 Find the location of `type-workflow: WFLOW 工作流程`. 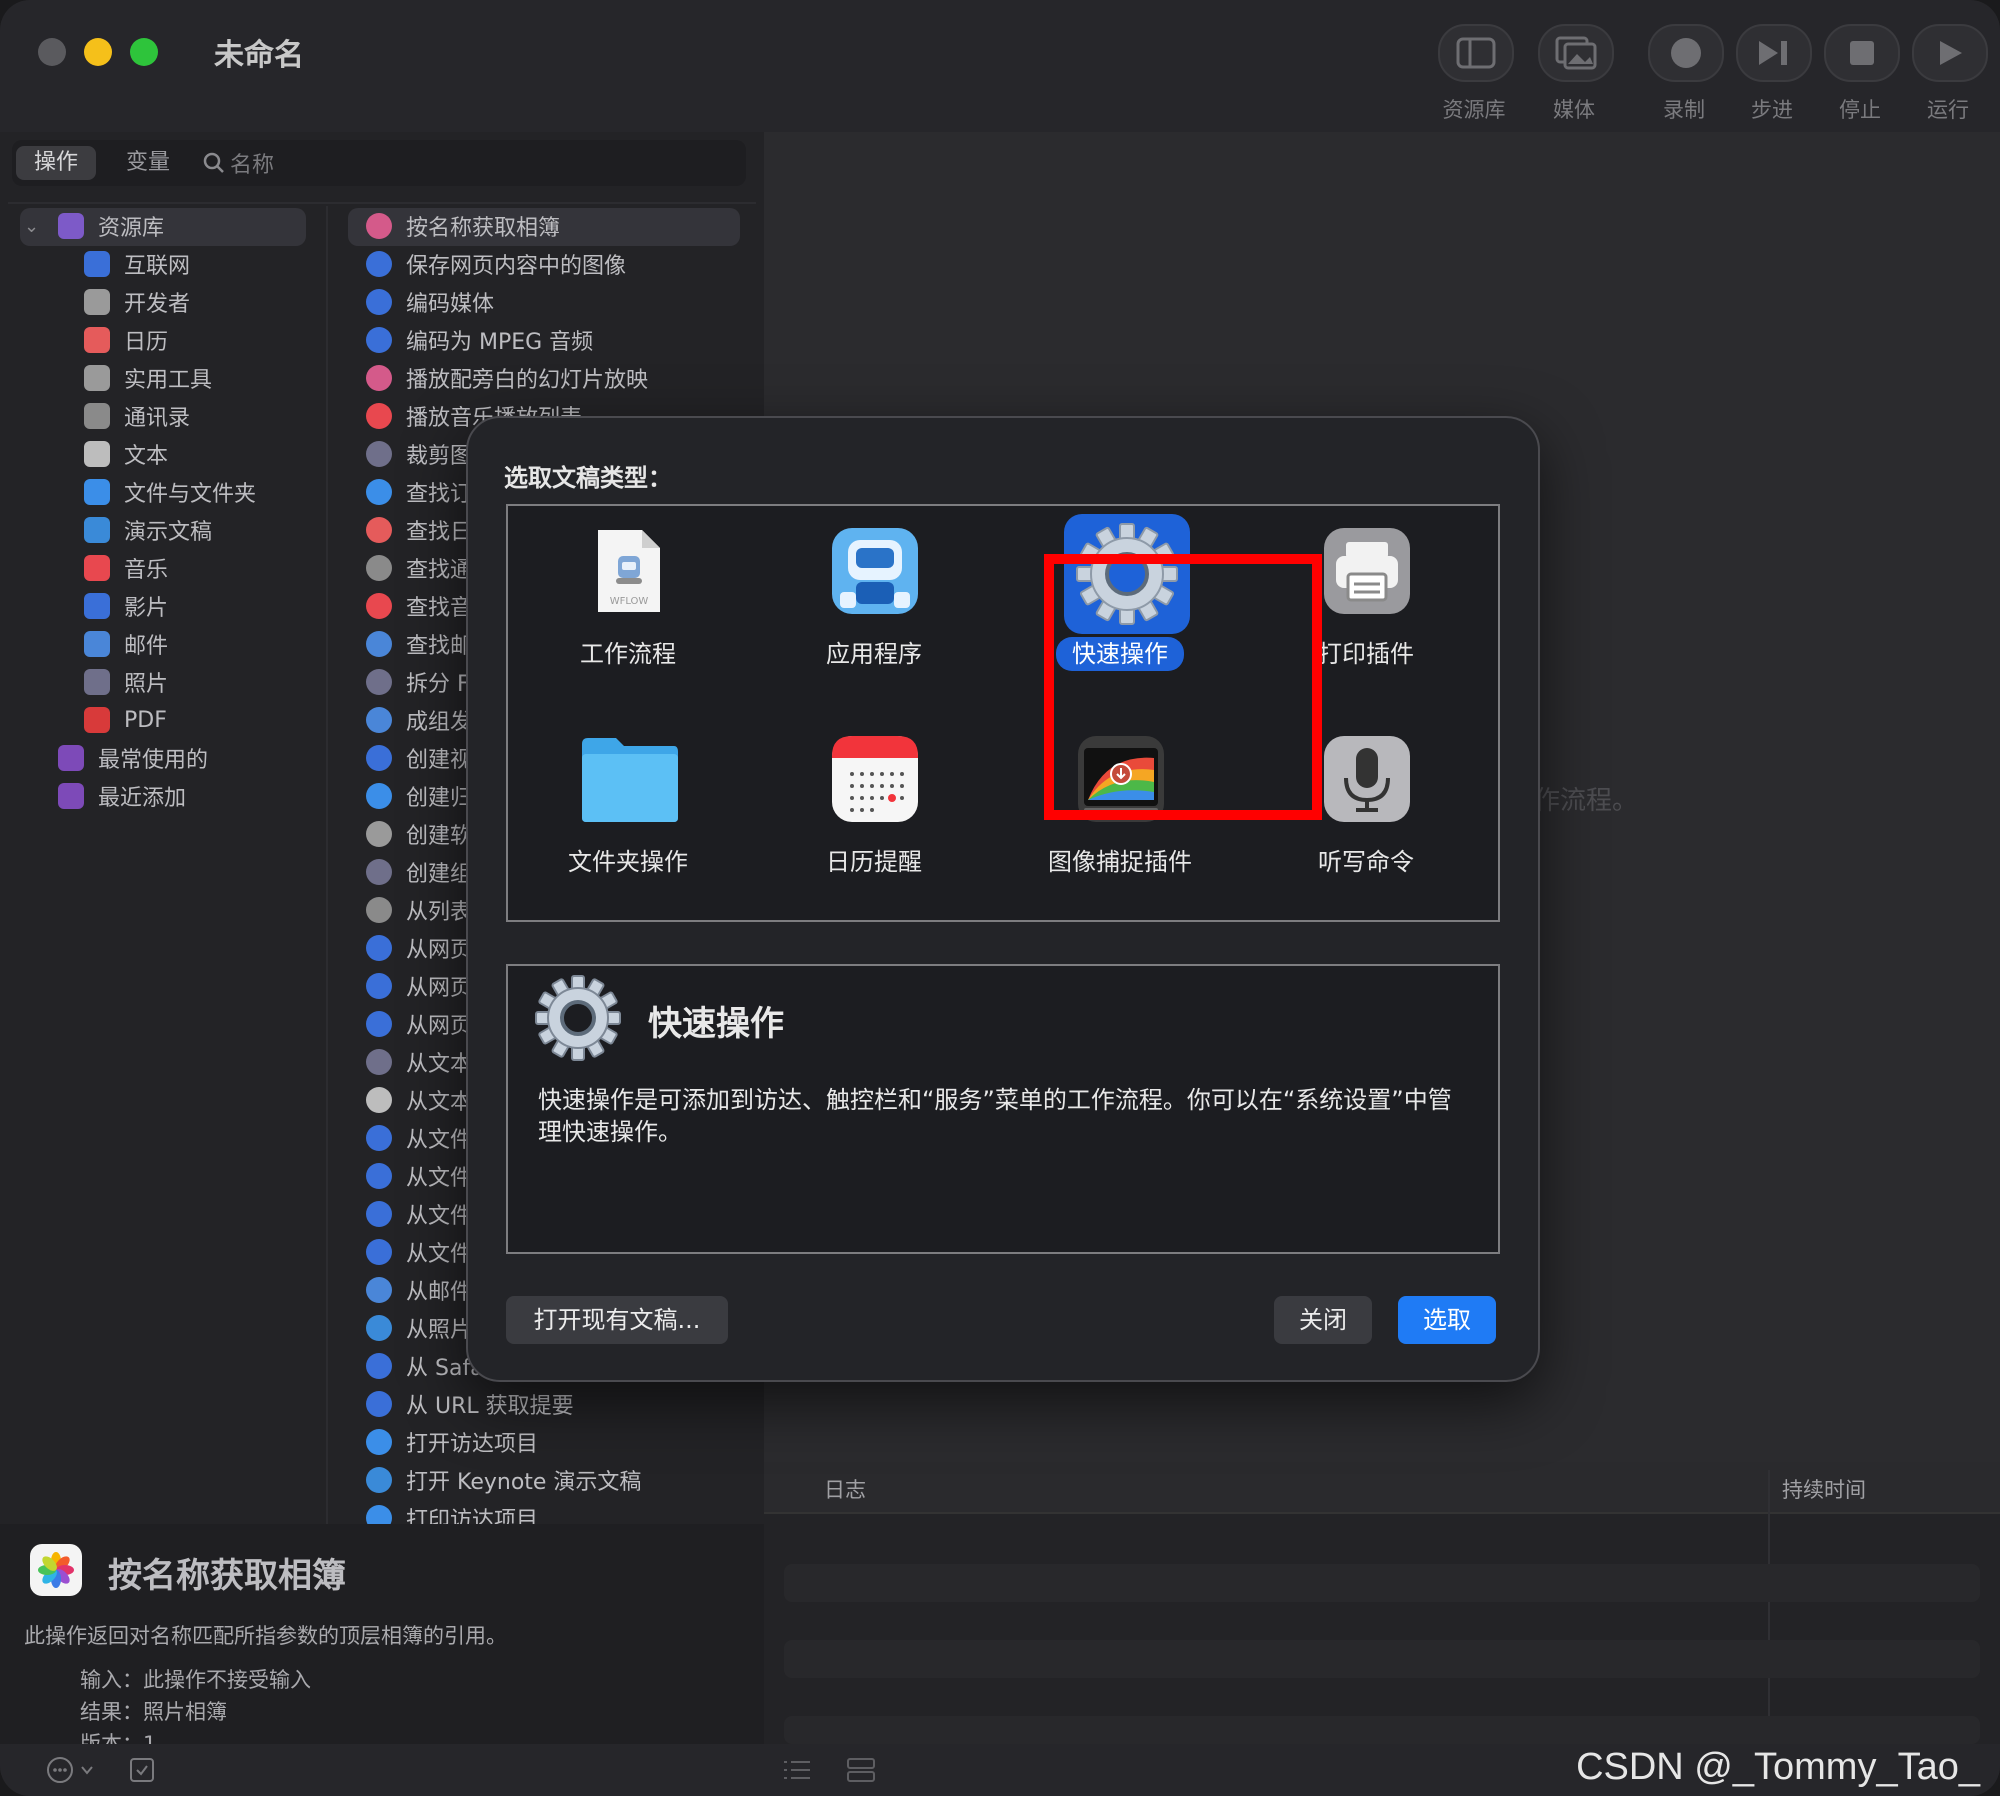

type-workflow: WFLOW 工作流程 is located at coordinates (628, 609).